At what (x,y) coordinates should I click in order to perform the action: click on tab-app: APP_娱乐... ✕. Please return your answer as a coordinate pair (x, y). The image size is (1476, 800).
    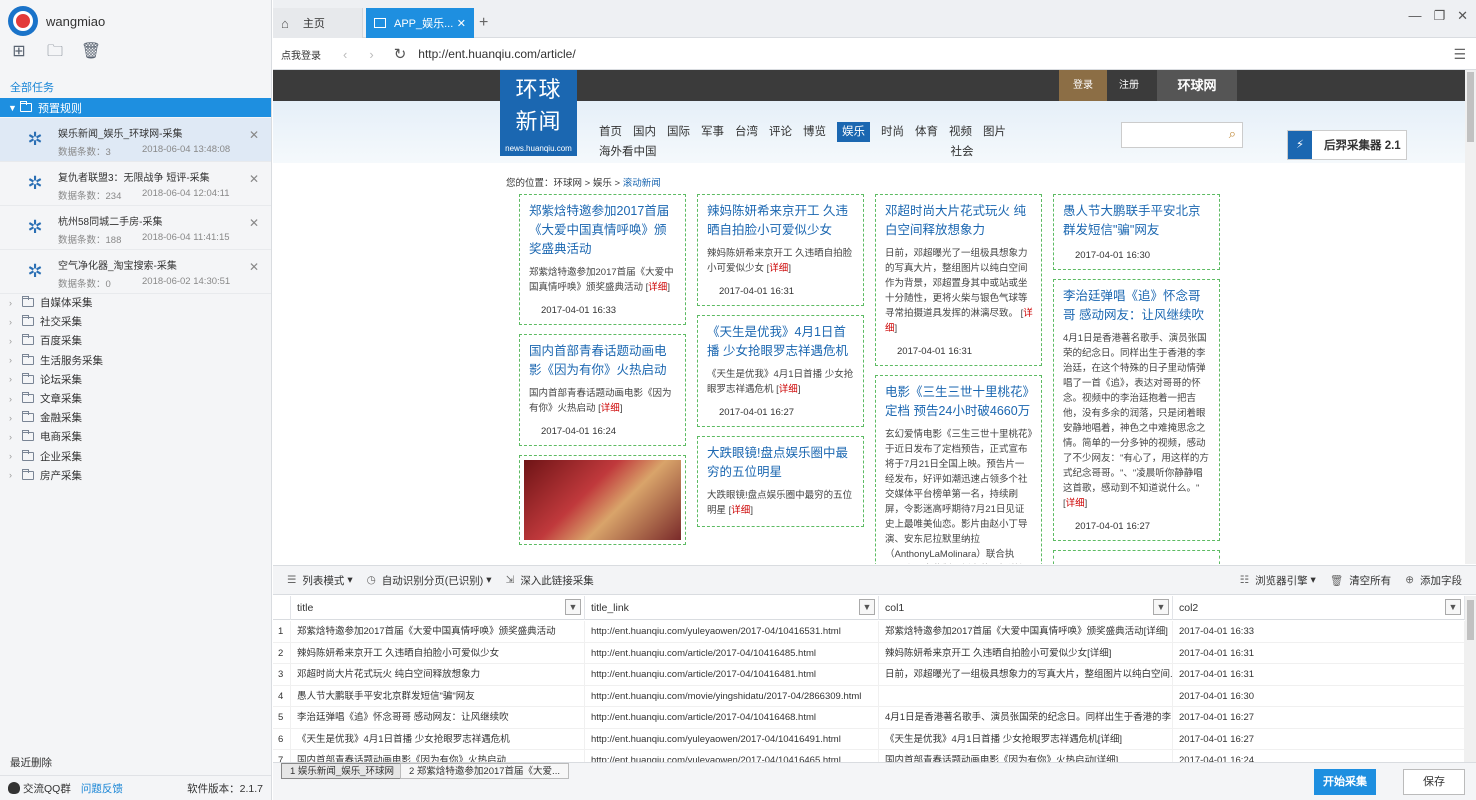
    Looking at the image, I should click on (420, 23).